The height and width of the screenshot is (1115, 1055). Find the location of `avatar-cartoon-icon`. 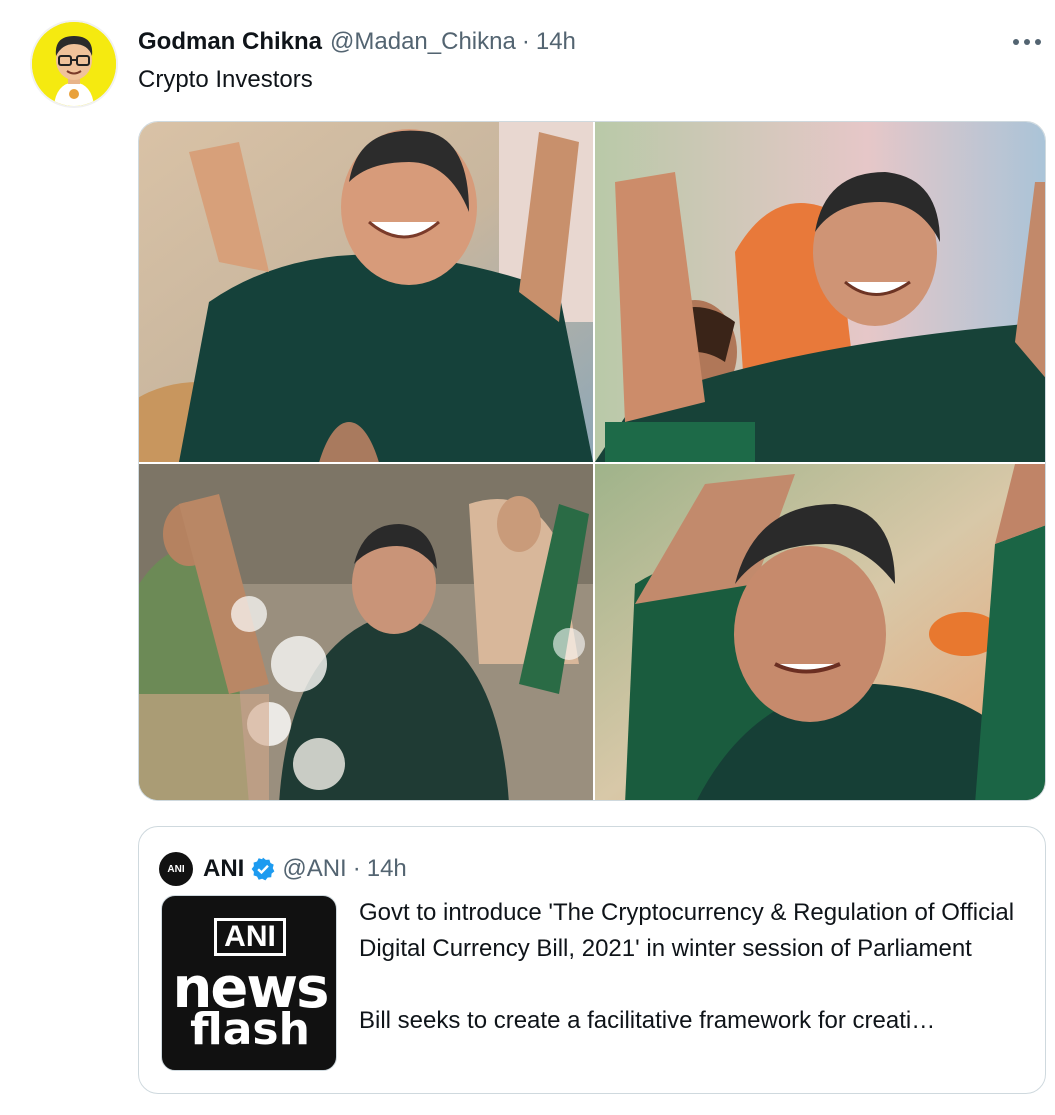

avatar-cartoon-icon is located at coordinates (74, 64).